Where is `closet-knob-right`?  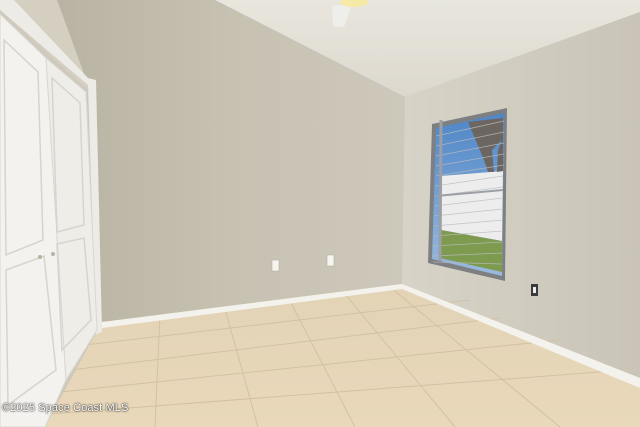 closet-knob-right is located at coordinates (53, 254).